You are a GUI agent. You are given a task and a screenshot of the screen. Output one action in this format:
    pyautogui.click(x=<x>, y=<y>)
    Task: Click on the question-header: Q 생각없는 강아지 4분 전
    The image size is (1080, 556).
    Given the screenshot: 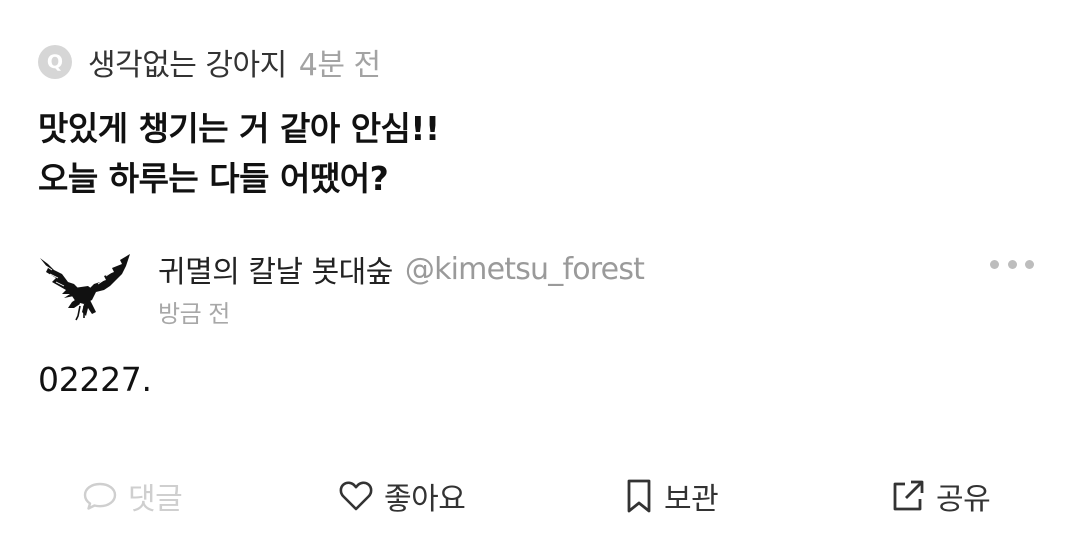 What is the action you would take?
    pyautogui.click(x=209, y=62)
    